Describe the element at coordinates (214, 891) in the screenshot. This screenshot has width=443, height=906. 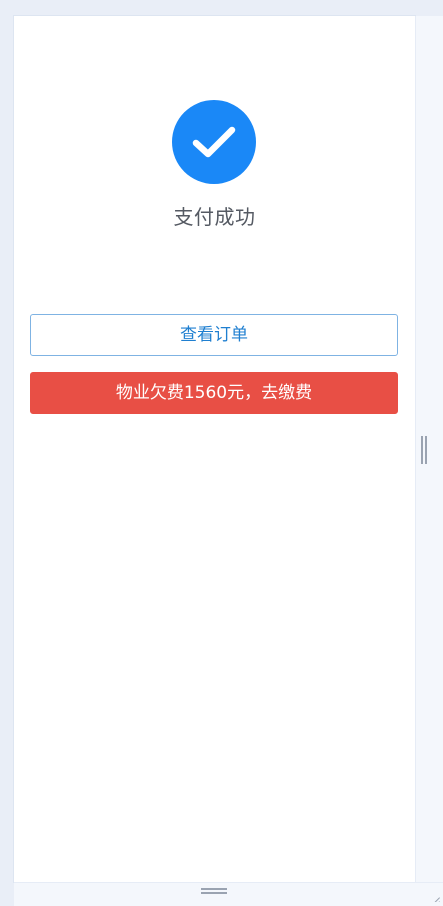
I see `horizontal-resize-handle` at that location.